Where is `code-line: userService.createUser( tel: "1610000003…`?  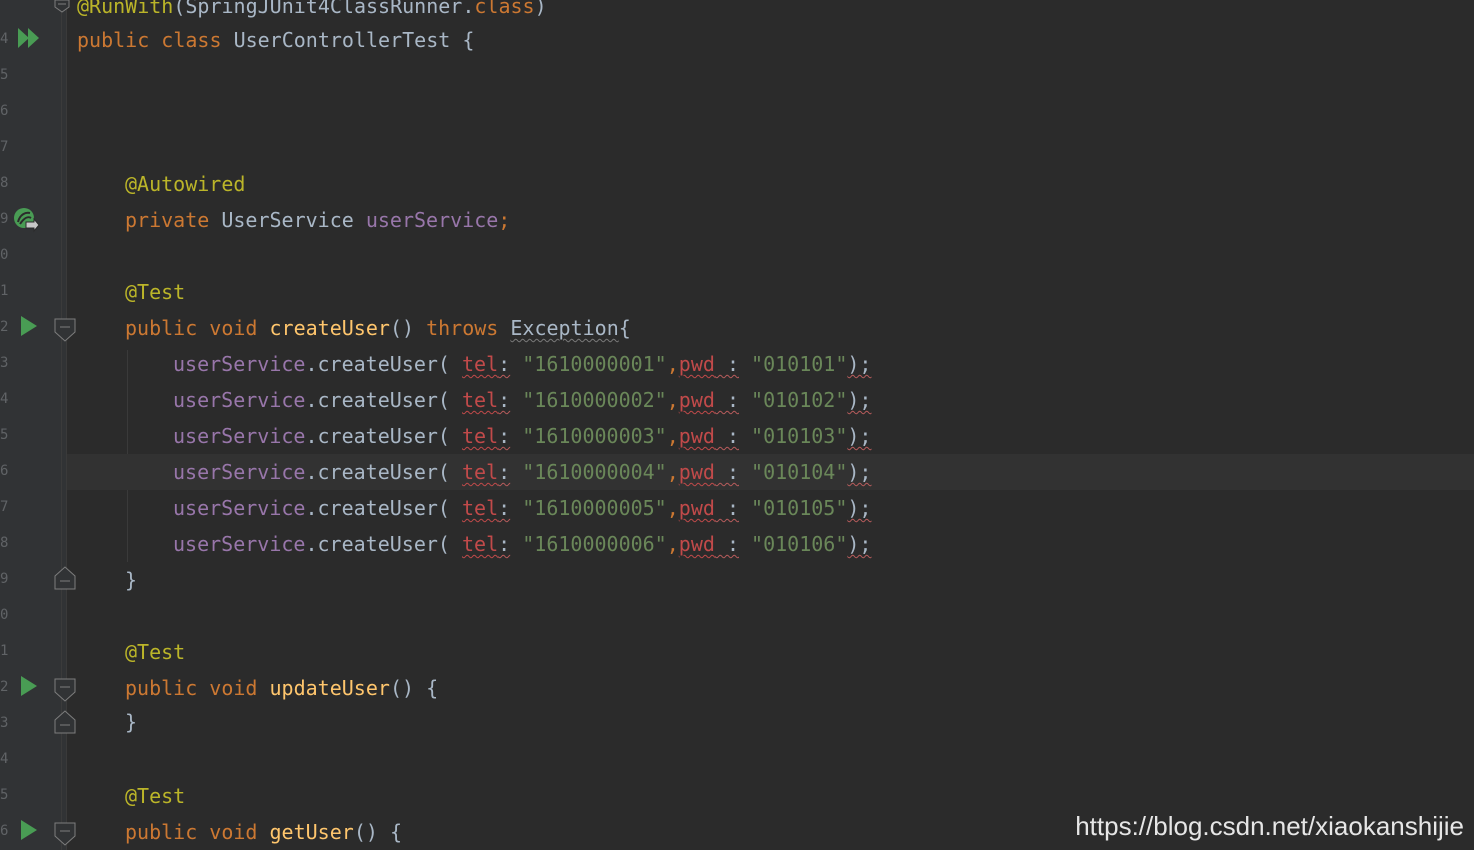 code-line: userService.createUser( tel: "1610000003… is located at coordinates (522, 436).